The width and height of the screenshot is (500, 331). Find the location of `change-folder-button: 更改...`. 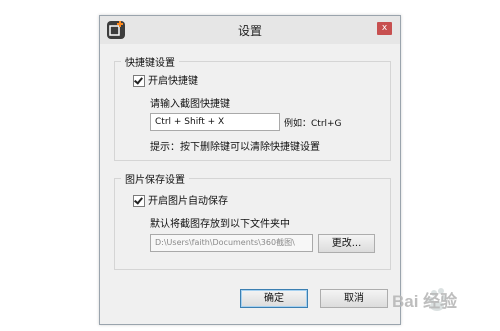

change-folder-button: 更改... is located at coordinates (346, 243).